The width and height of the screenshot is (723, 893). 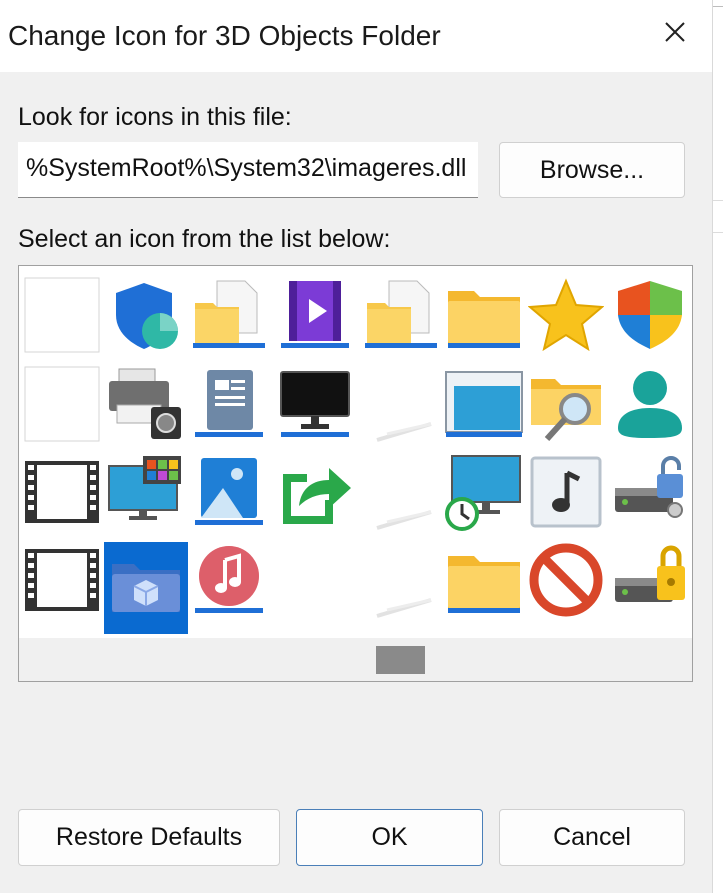 What do you see at coordinates (592, 837) in the screenshot?
I see `cancel-button: Cancel` at bounding box center [592, 837].